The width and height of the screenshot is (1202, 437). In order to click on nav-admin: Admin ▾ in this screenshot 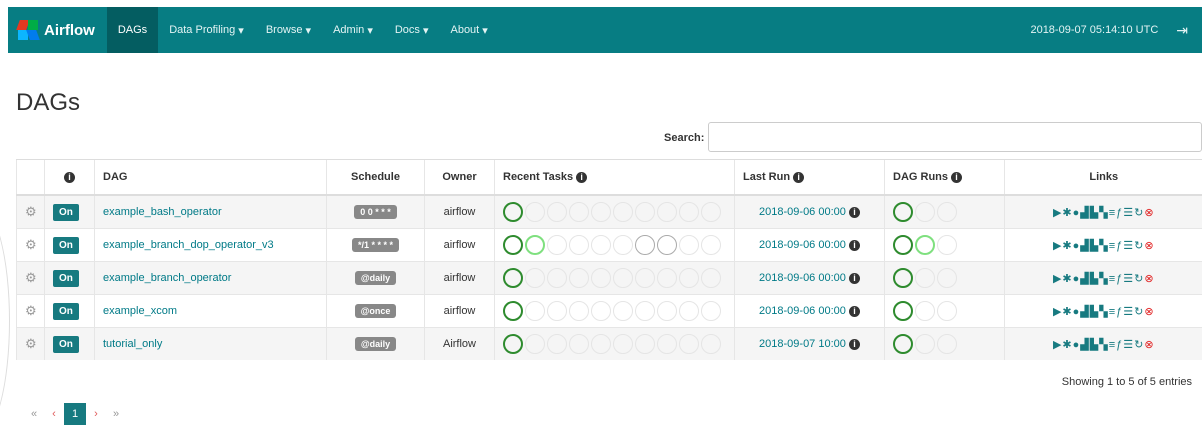, I will do `click(353, 30)`.